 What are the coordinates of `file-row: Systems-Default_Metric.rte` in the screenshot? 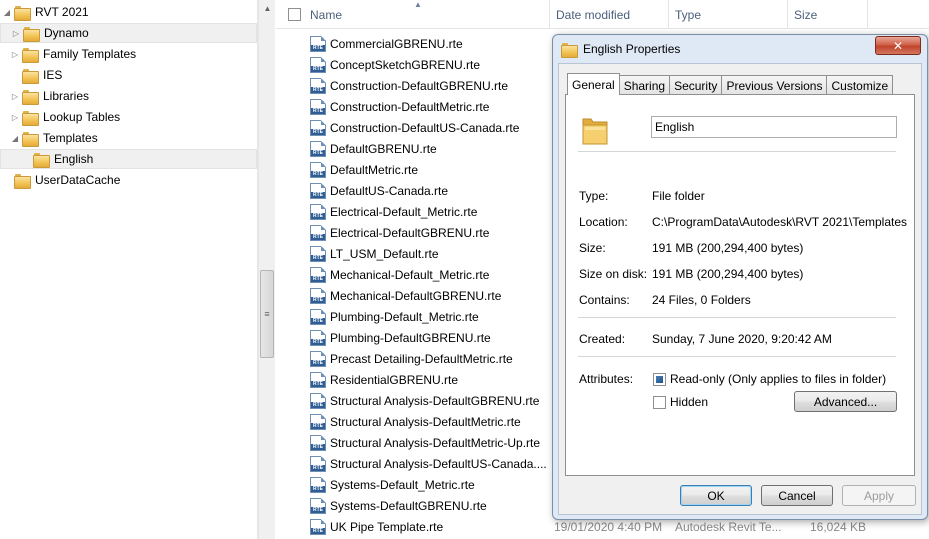 It's located at (392, 484).